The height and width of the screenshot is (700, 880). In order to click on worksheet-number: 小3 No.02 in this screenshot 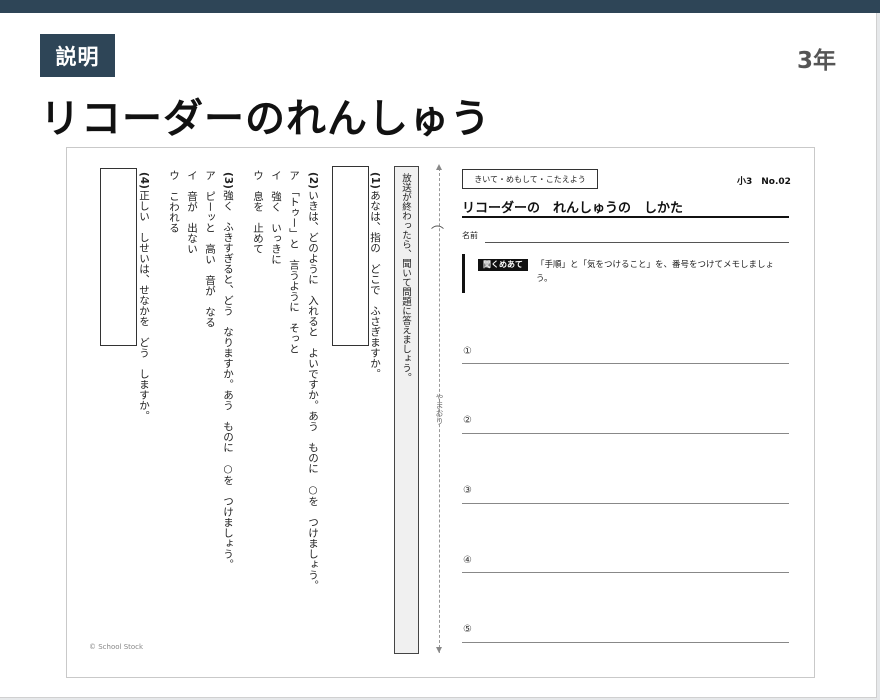, I will do `click(764, 182)`.